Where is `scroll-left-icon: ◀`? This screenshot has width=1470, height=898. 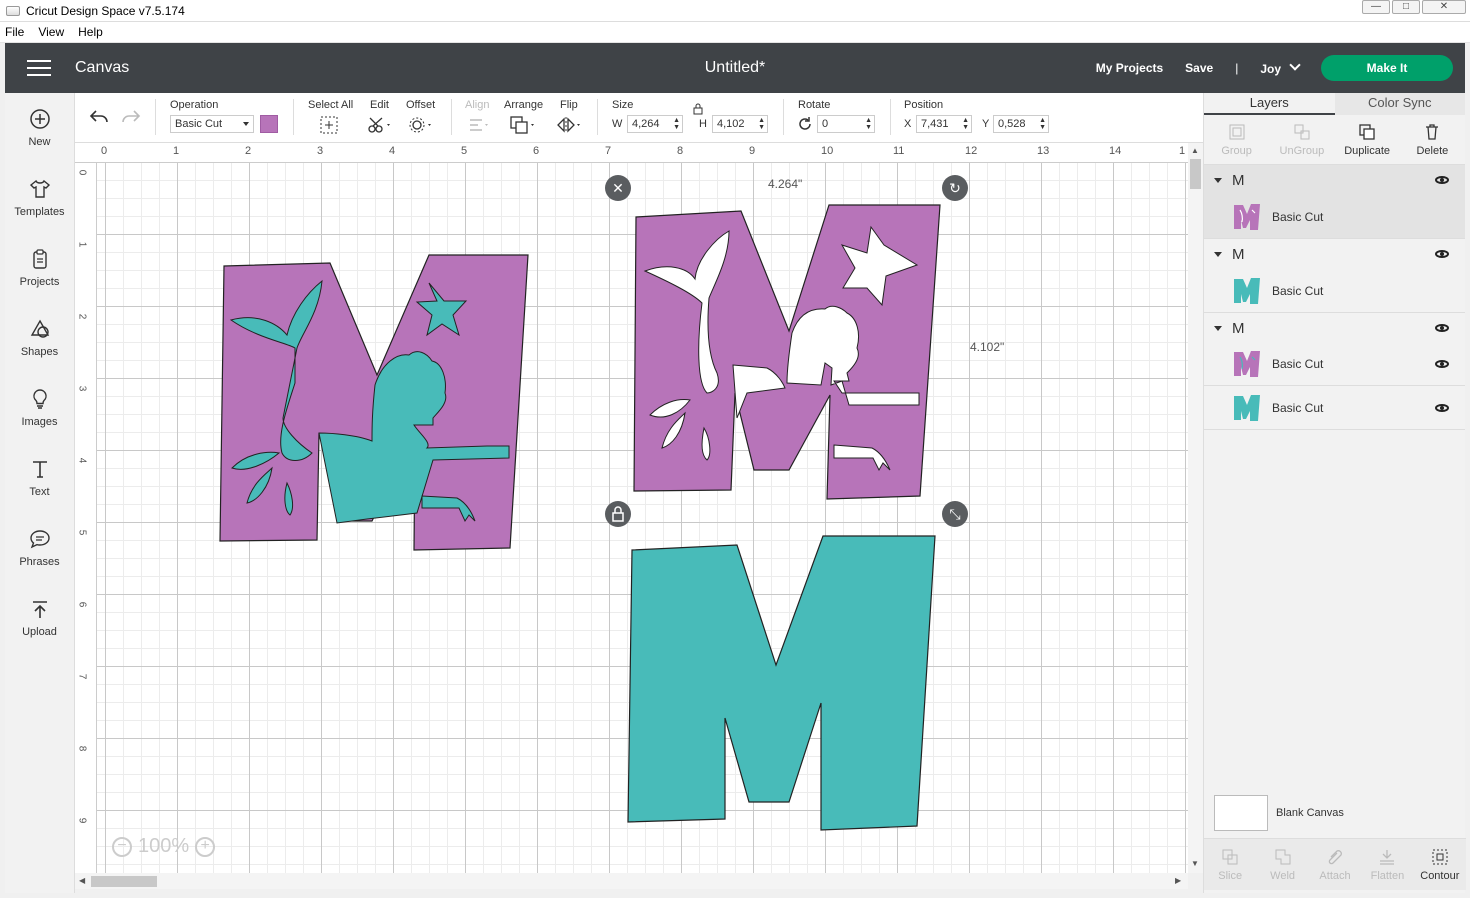
scroll-left-icon: ◀ is located at coordinates (82, 880).